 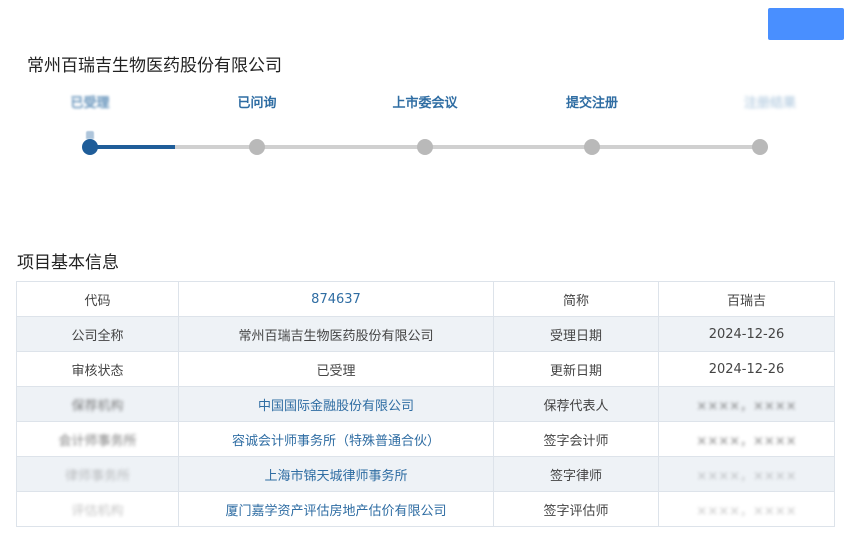 I want to click on table-row: 会计师事务所 容诚会计师事务所（特殊普通合伙） 签字会计师 ××××，××××, so click(x=425, y=439).